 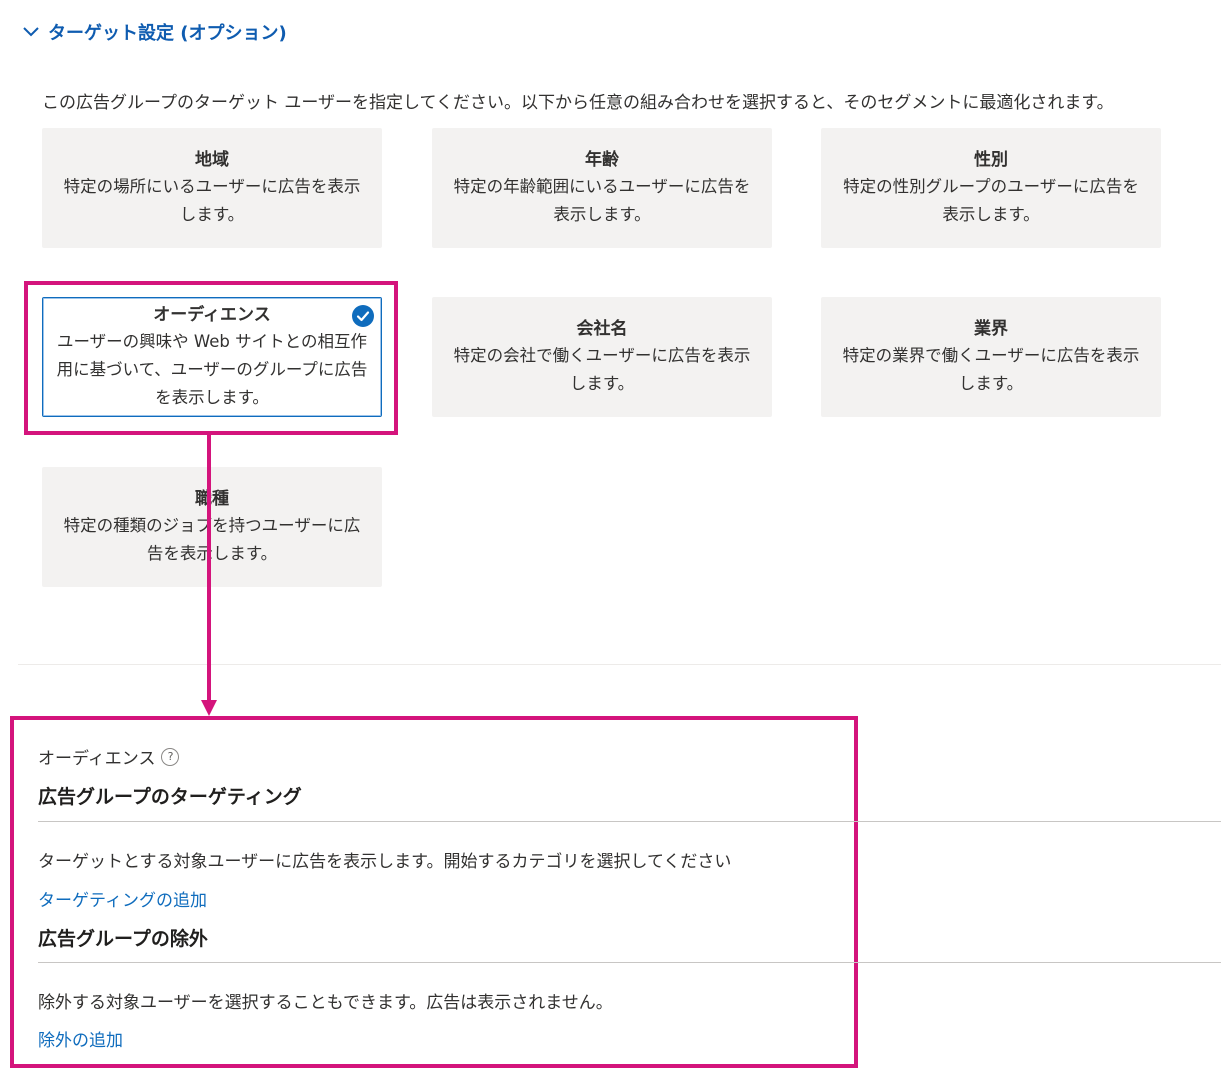 I want to click on add-exclusion-link: 除外の追加, so click(x=80, y=1038).